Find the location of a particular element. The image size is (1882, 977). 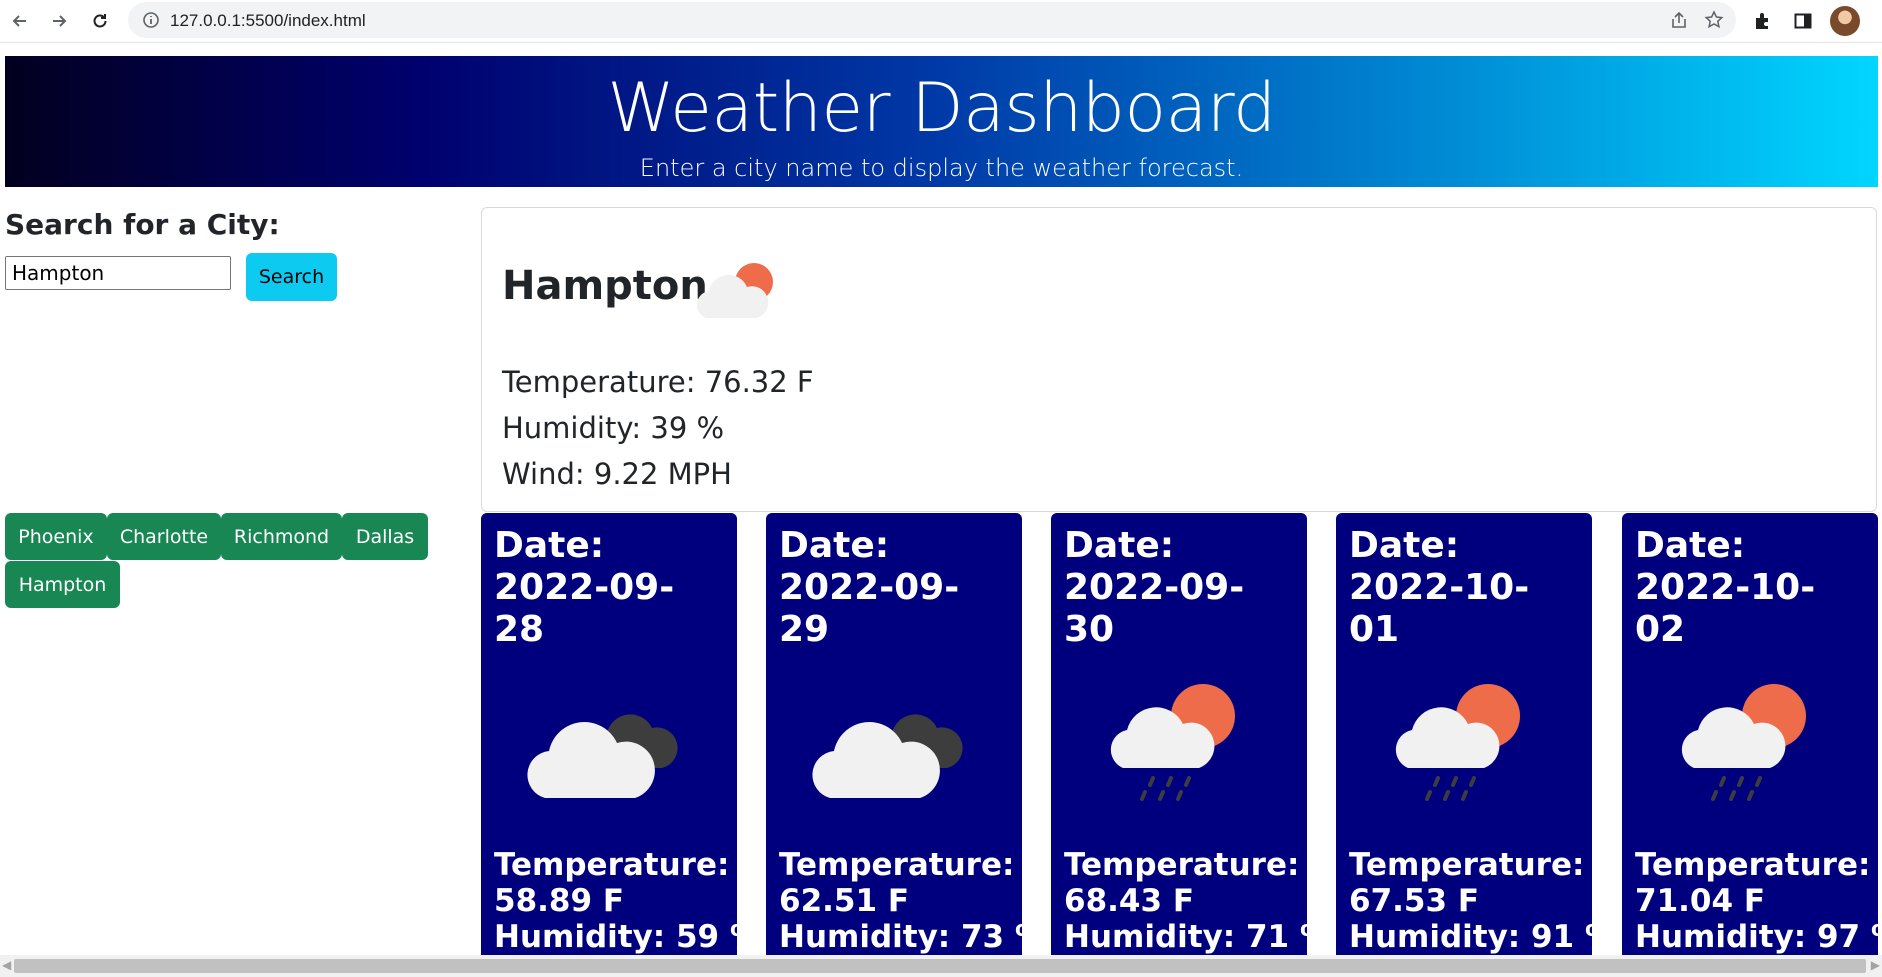

forecast-humidity: Humidity: 91 % is located at coordinates (1470, 937).